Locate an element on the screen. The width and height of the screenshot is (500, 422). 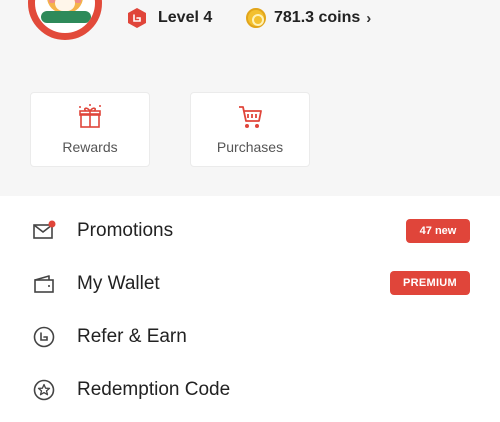
star-badge-icon is located at coordinates (44, 389).